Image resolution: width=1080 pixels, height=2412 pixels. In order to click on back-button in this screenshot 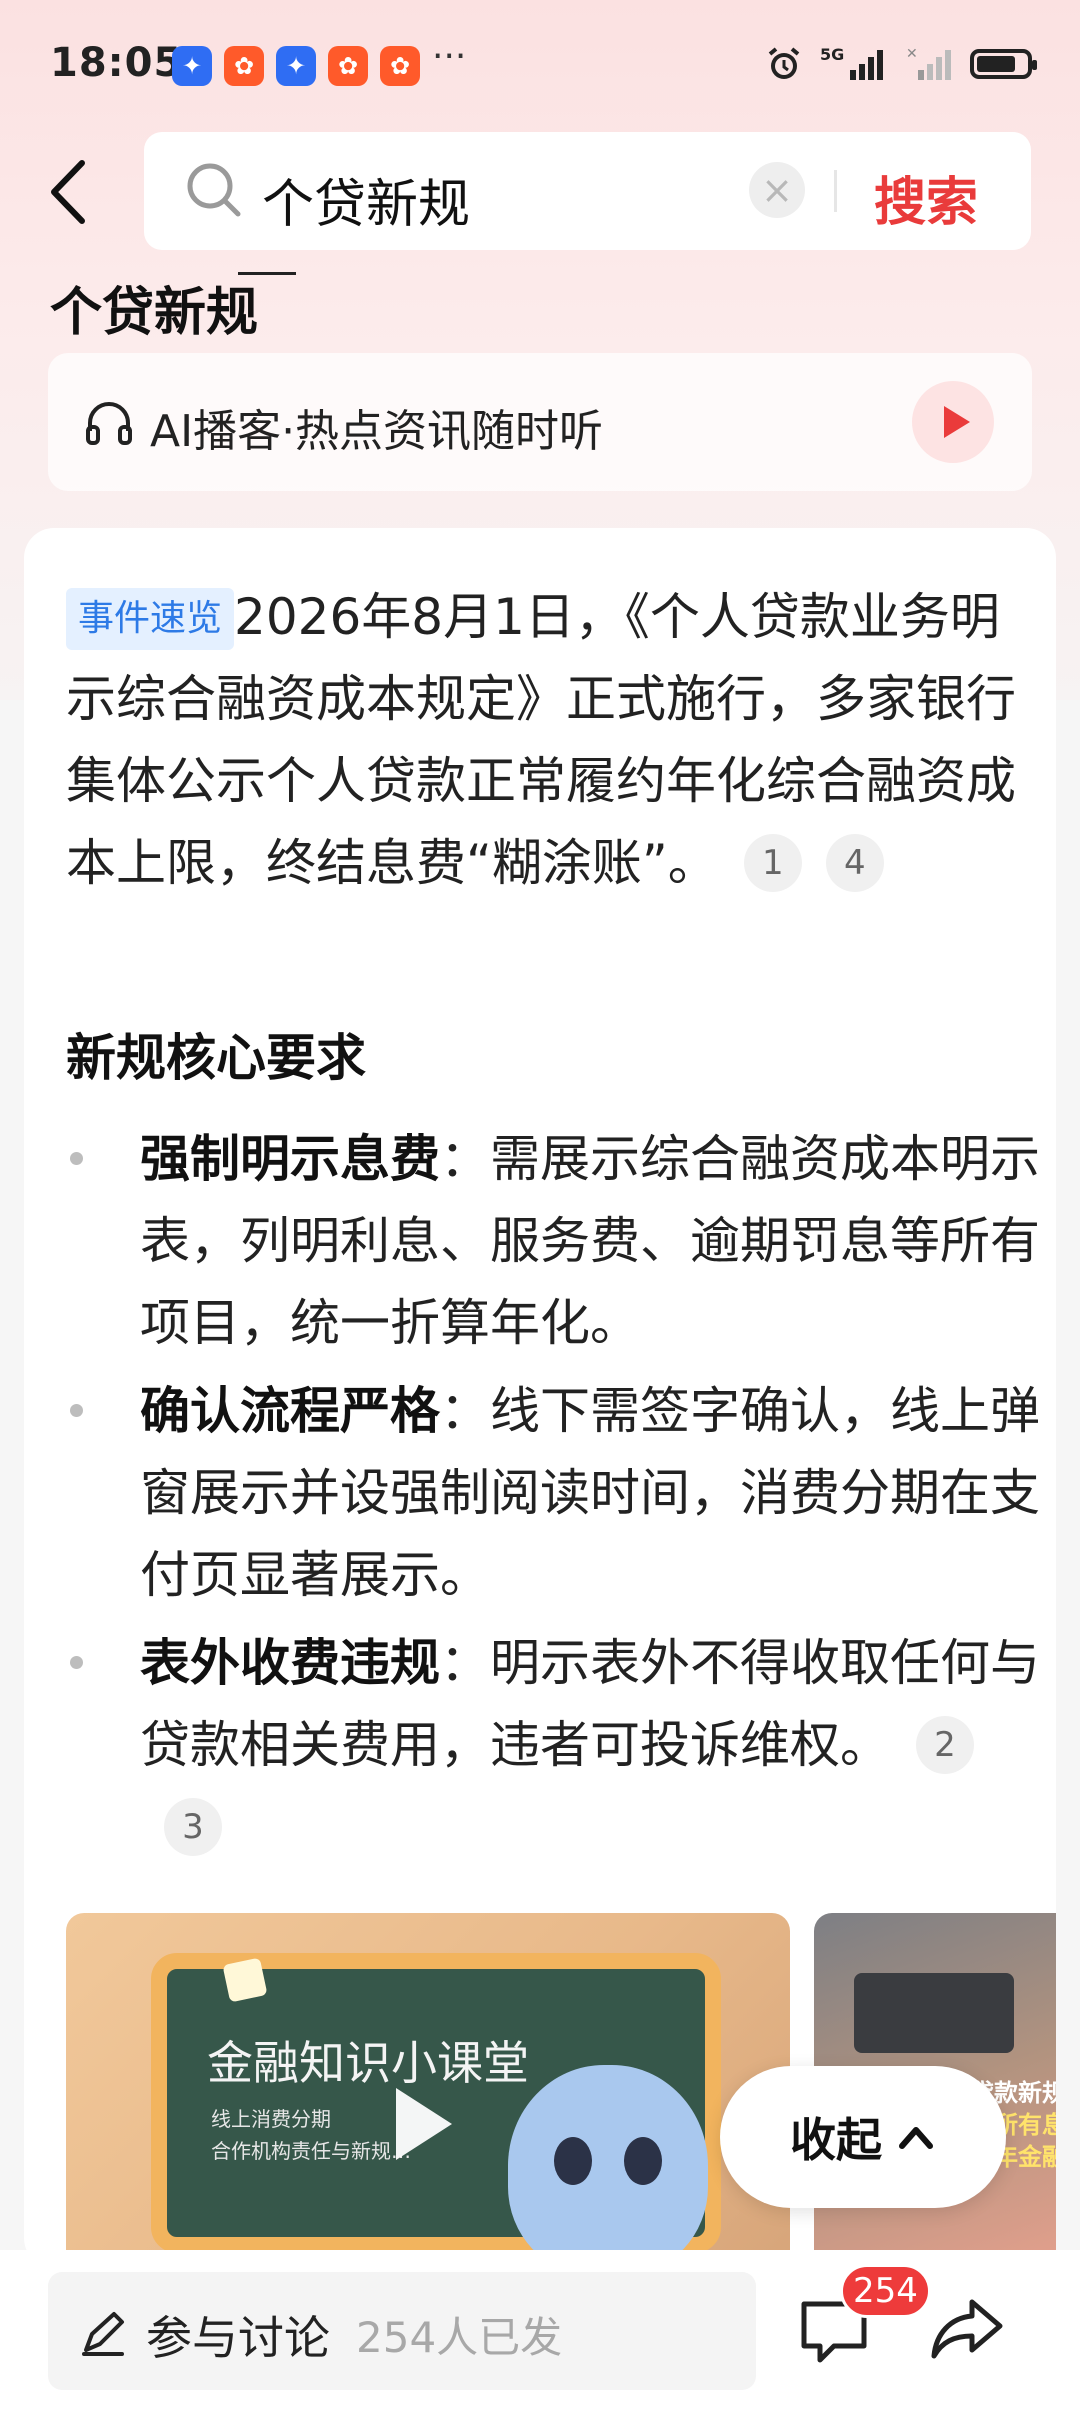, I will do `click(70, 192)`.